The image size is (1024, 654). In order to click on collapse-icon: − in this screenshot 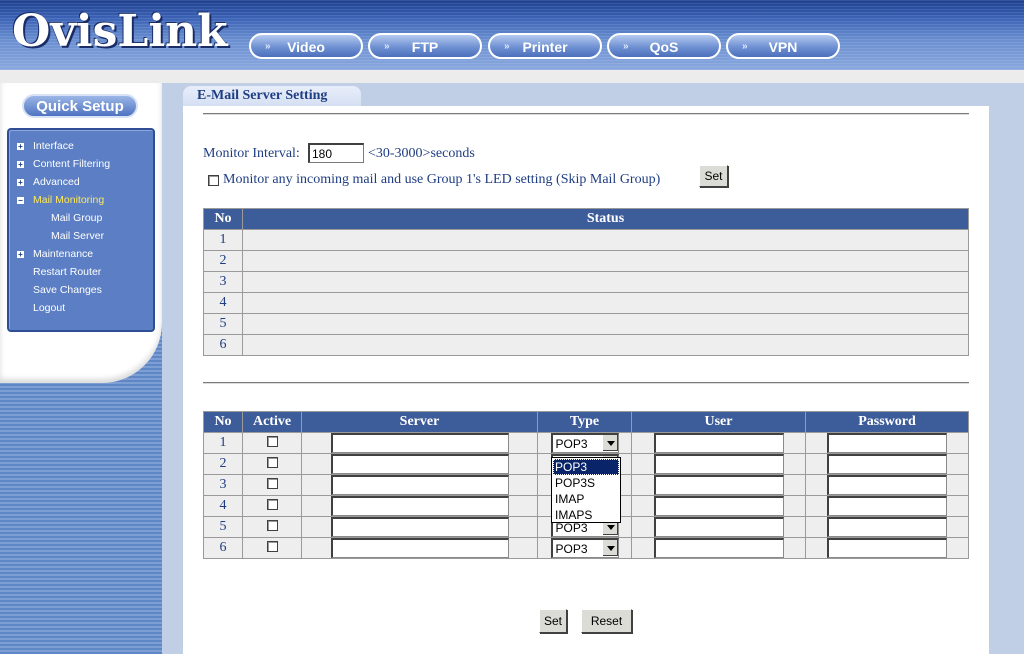, I will do `click(20, 201)`.